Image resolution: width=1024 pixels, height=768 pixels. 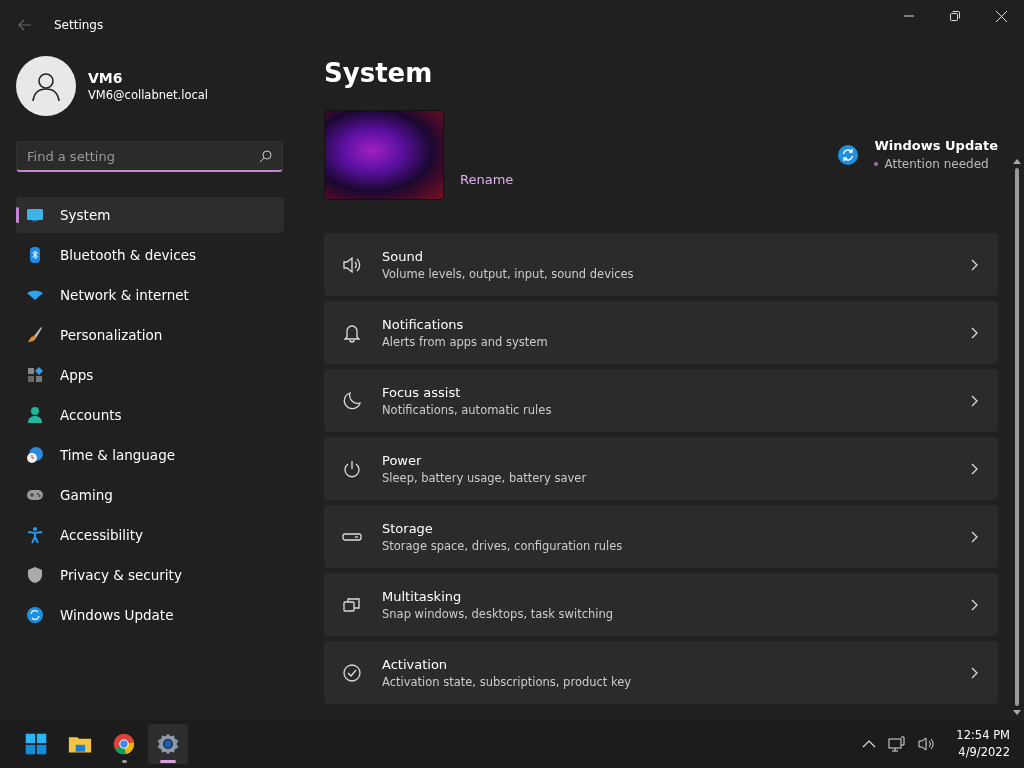 What do you see at coordinates (35, 215) in the screenshot?
I see `display-icon` at bounding box center [35, 215].